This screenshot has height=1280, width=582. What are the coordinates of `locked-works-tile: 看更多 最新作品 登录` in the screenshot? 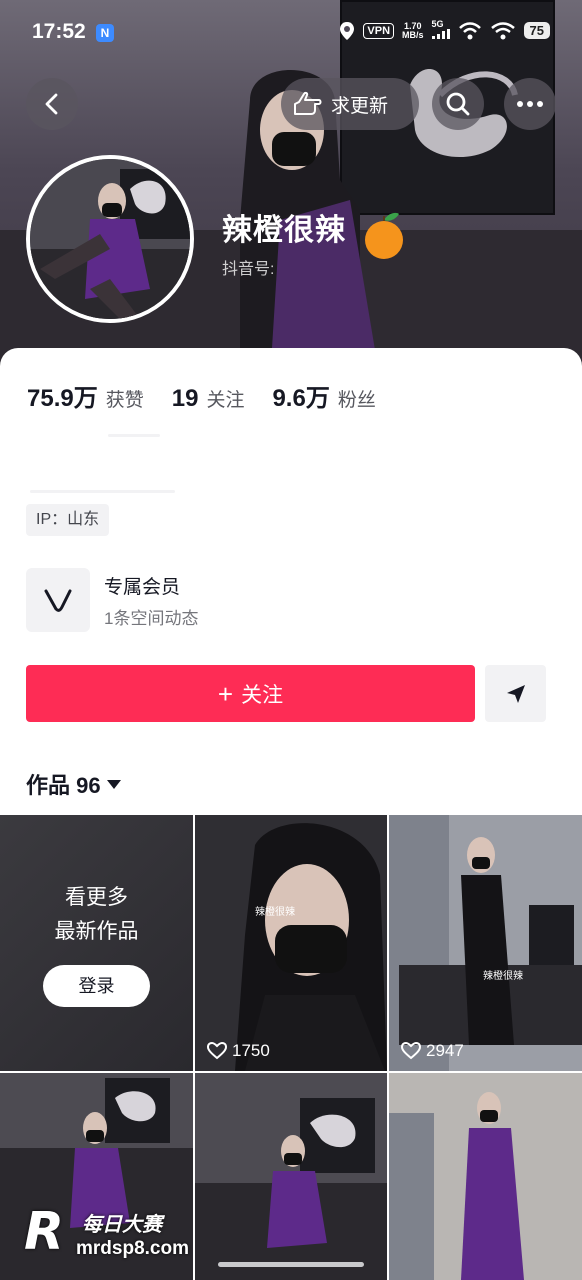 It's located at (96, 943).